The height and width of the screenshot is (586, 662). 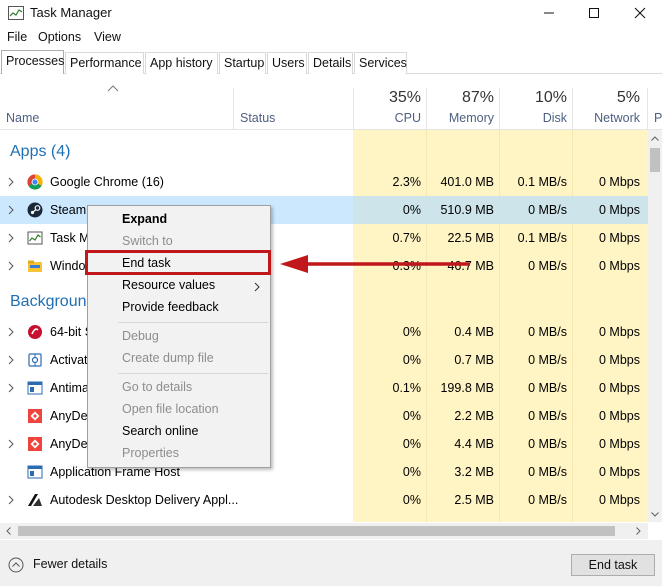 What do you see at coordinates (533, 118) in the screenshot?
I see `column-disk: Disk` at bounding box center [533, 118].